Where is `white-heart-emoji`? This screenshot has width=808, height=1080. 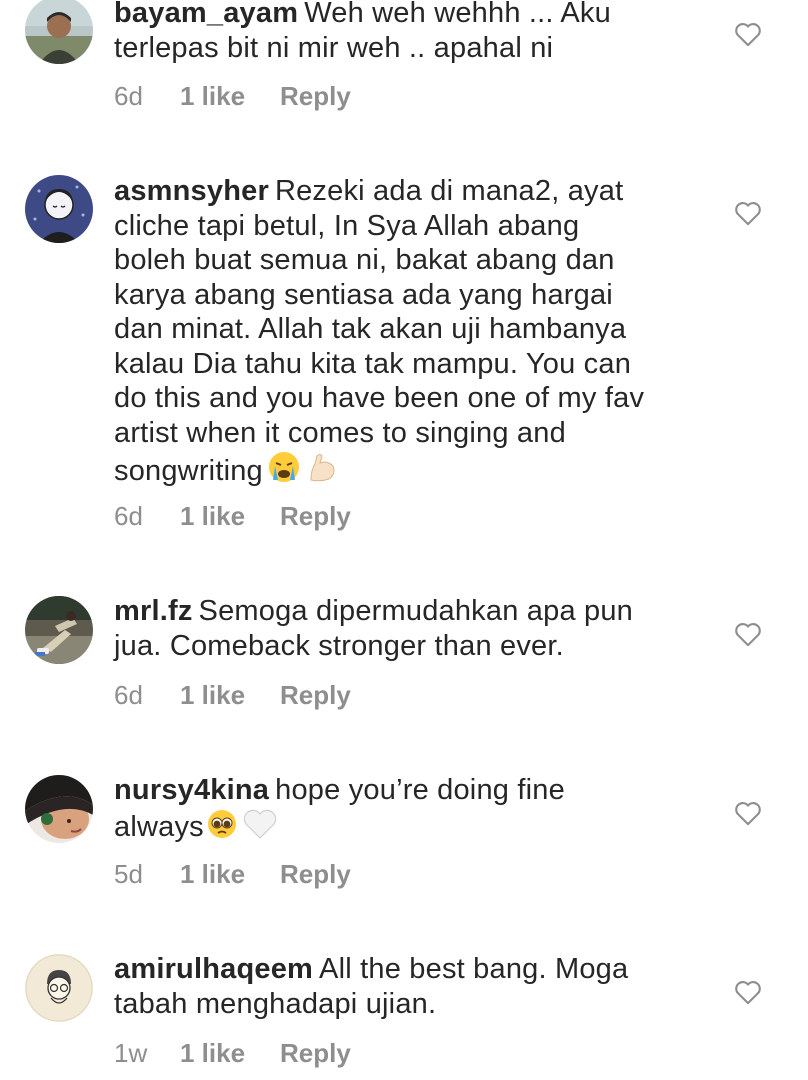
white-heart-emoji is located at coordinates (260, 828).